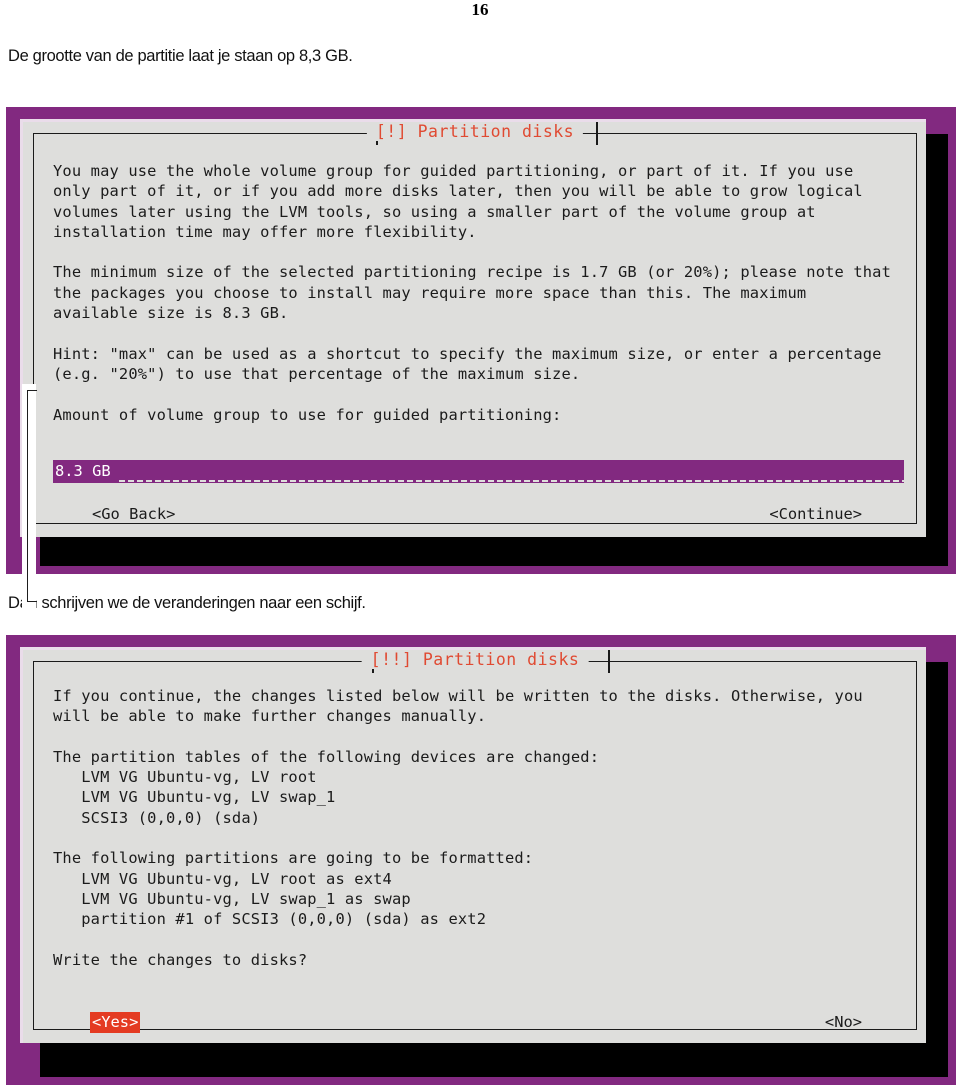 This screenshot has height=1092, width=960. Describe the element at coordinates (133, 514) in the screenshot. I see `go-back-button: <Go Back>` at that location.